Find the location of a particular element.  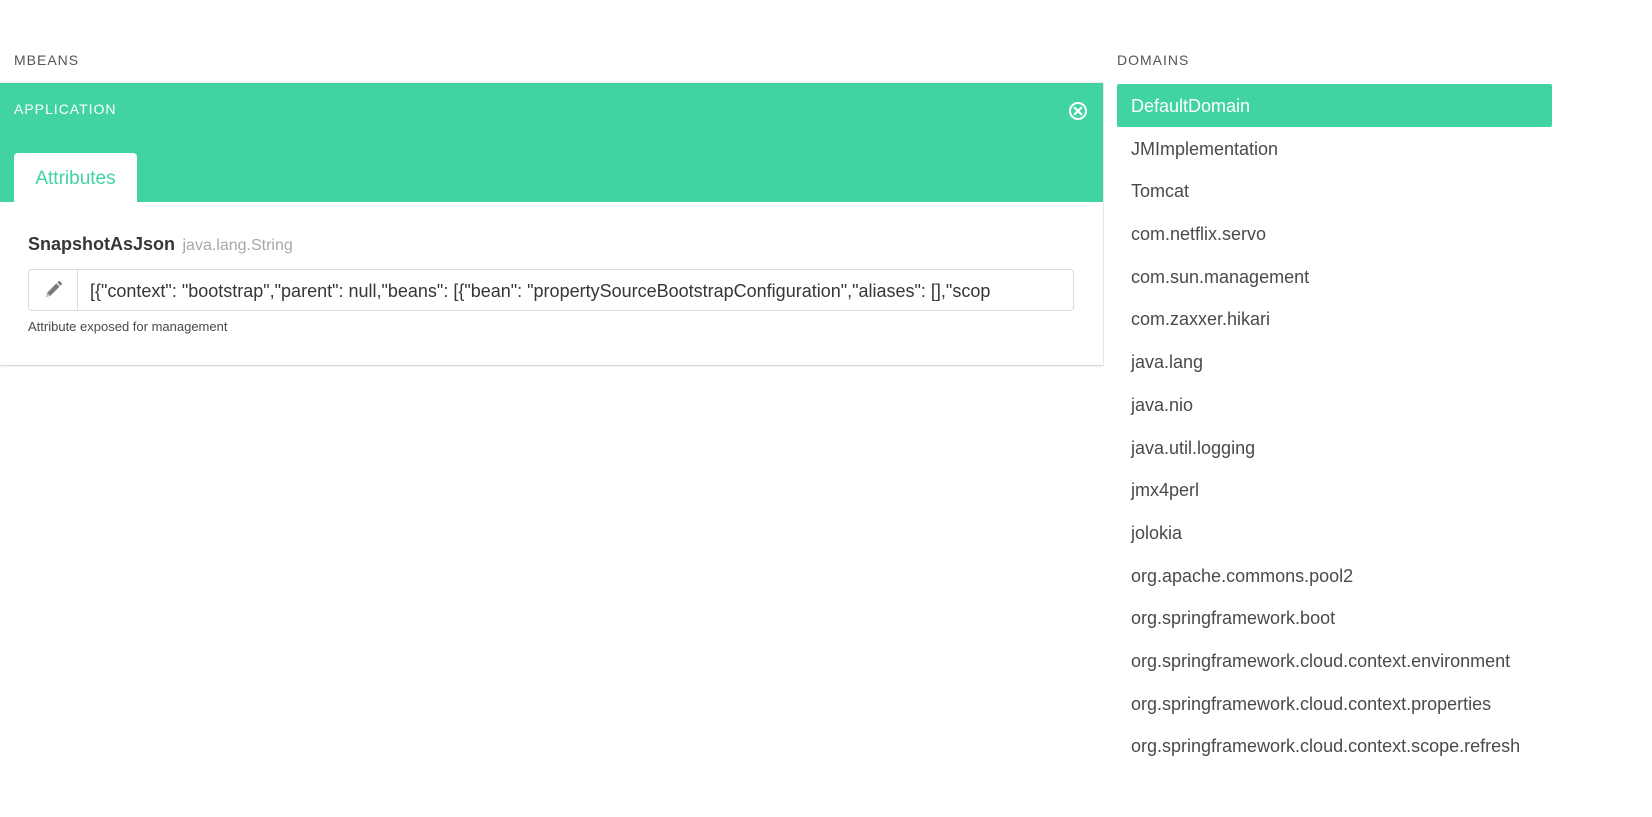

domain-item: JMImplementation is located at coordinates (1334, 148).